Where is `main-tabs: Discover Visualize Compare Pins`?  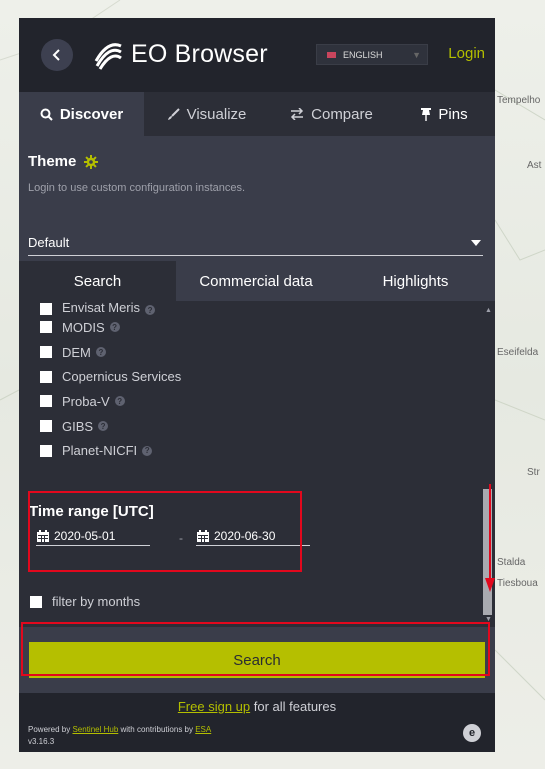
main-tabs: Discover Visualize Compare Pins is located at coordinates (257, 114).